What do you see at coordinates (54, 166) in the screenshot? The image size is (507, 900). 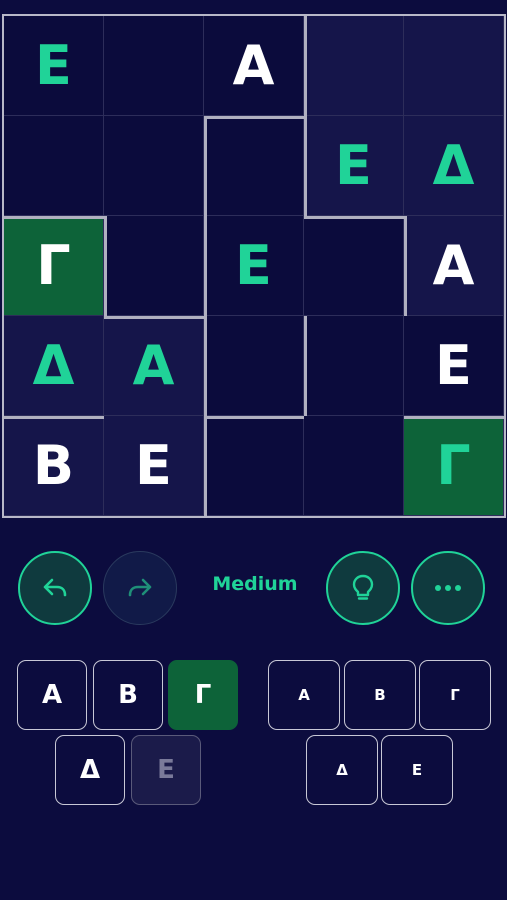 I see `board-cell-r2-c1` at bounding box center [54, 166].